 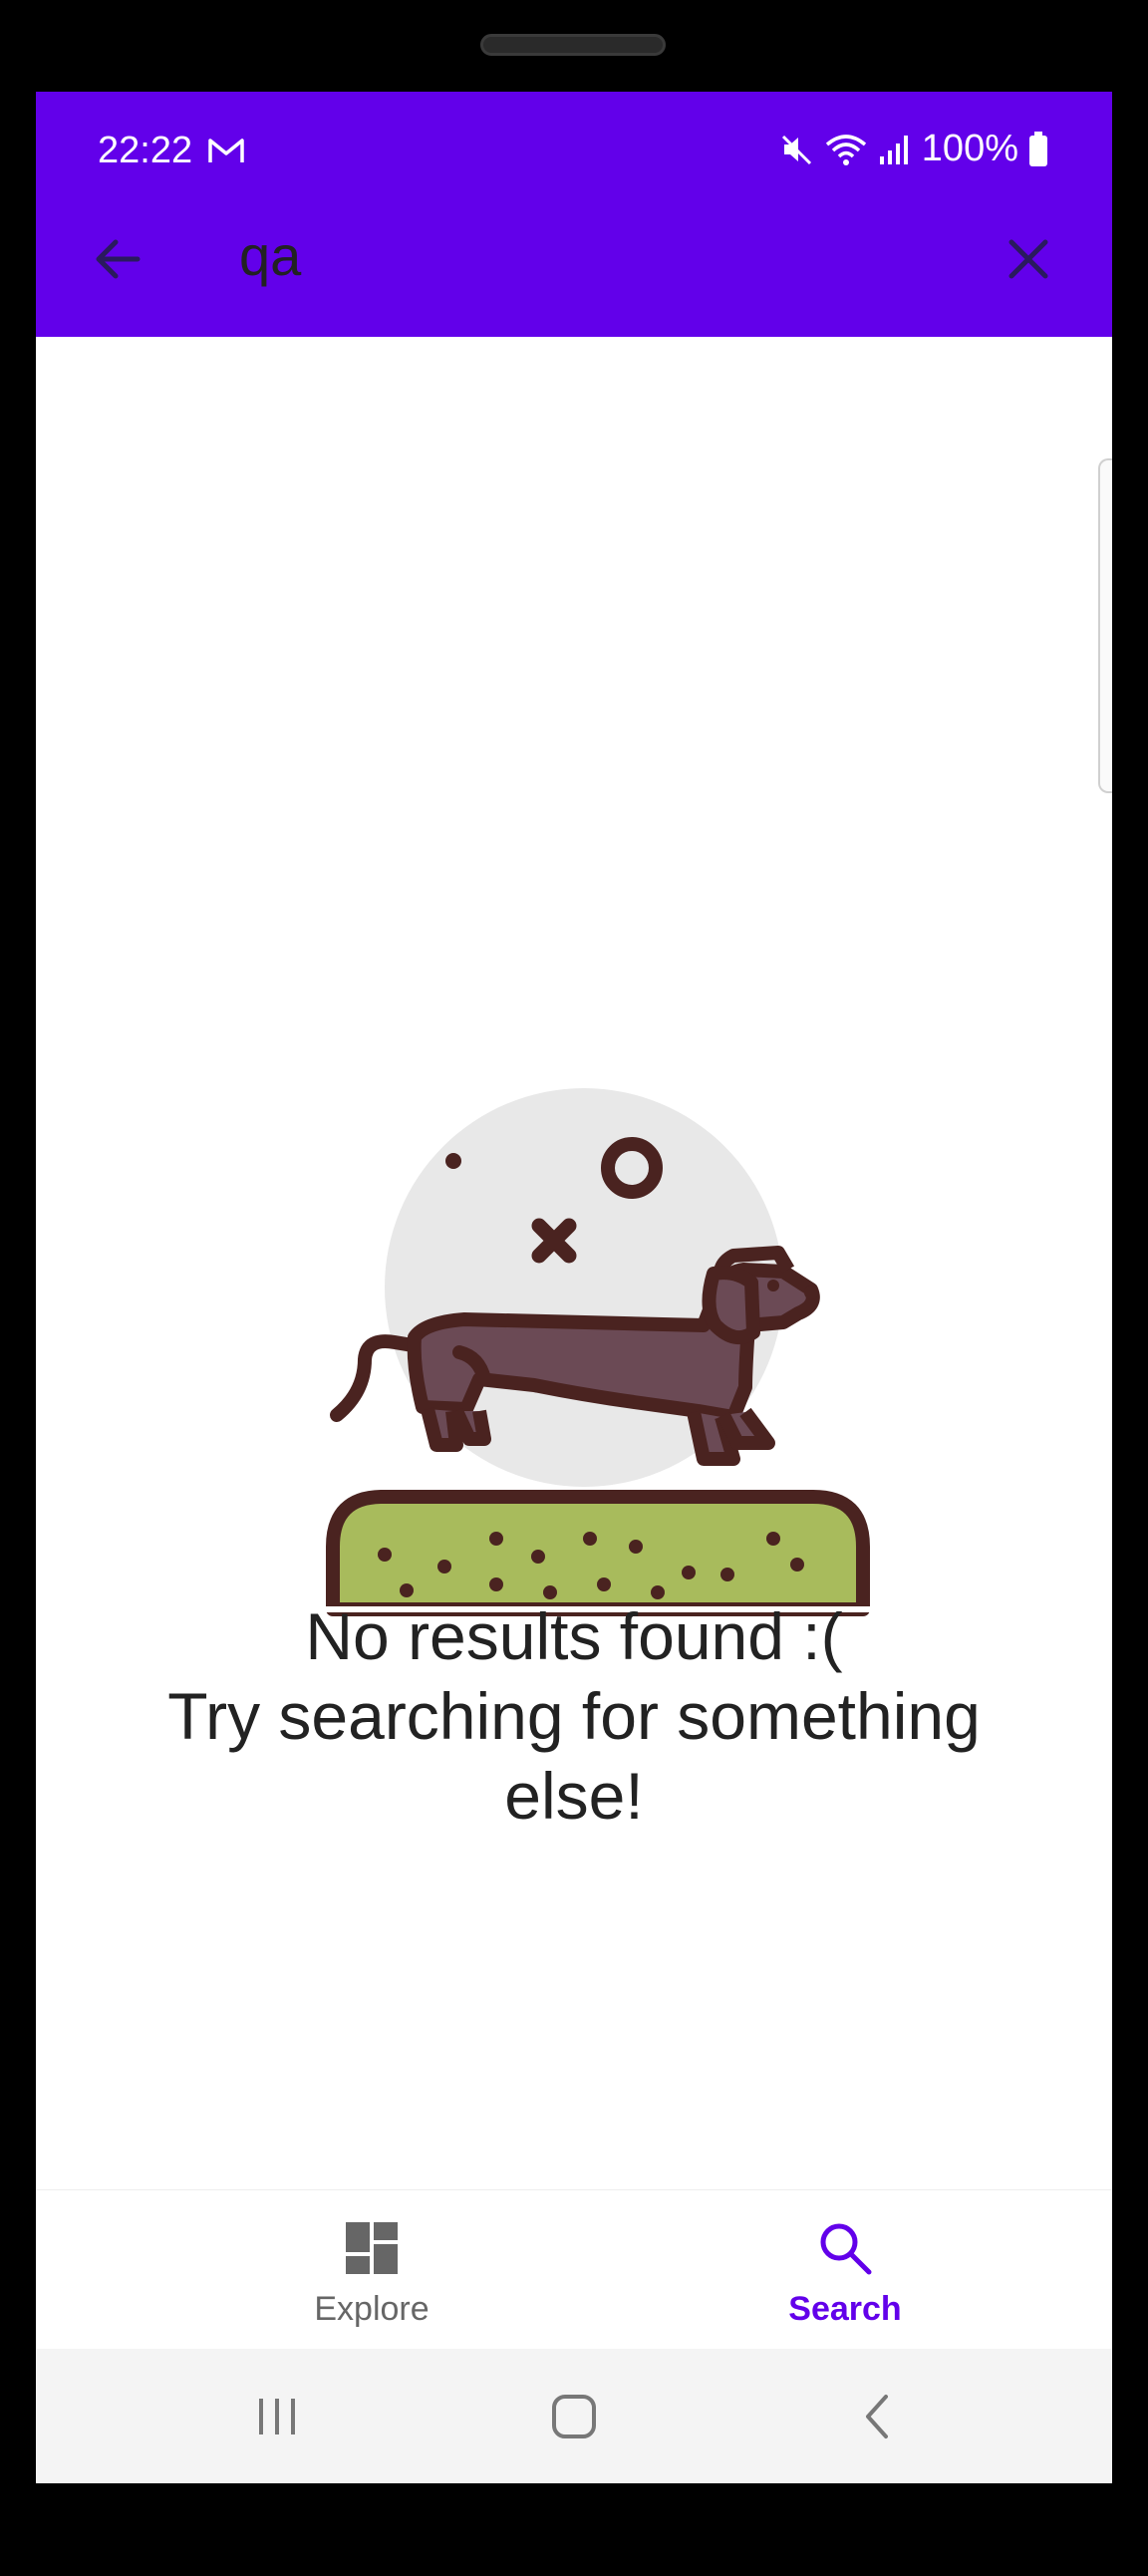 I want to click on gmail-icon, so click(x=226, y=150).